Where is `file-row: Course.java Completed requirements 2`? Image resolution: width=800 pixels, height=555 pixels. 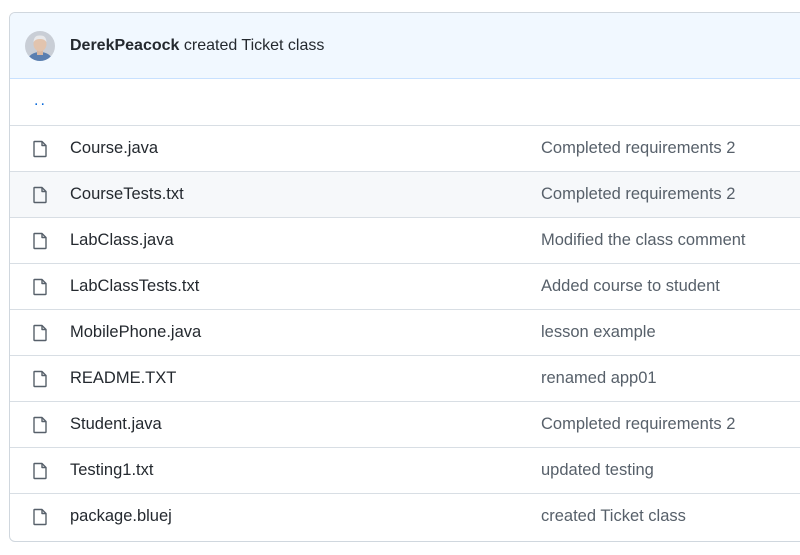 file-row: Course.java Completed requirements 2 is located at coordinates (405, 148).